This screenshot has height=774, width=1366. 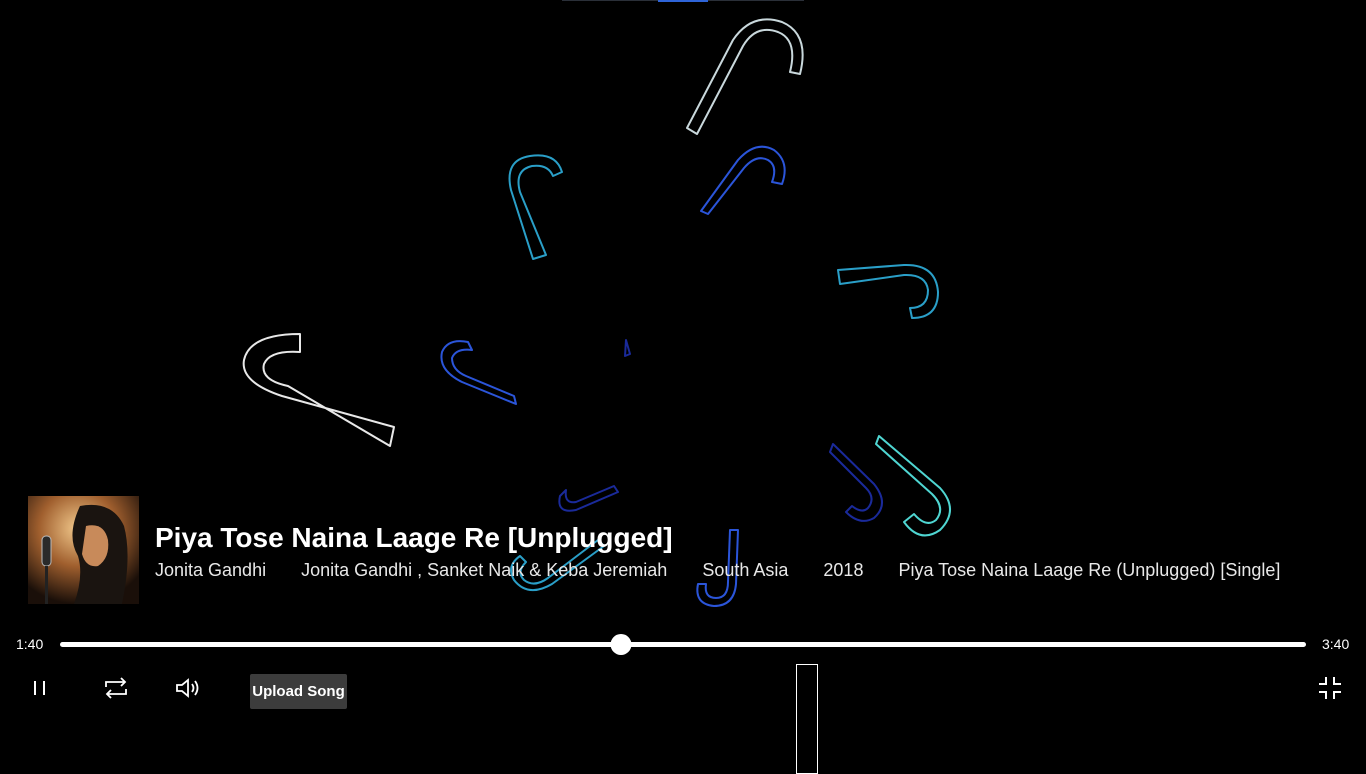 I want to click on upload-song-button: Upload Song, so click(x=298, y=691).